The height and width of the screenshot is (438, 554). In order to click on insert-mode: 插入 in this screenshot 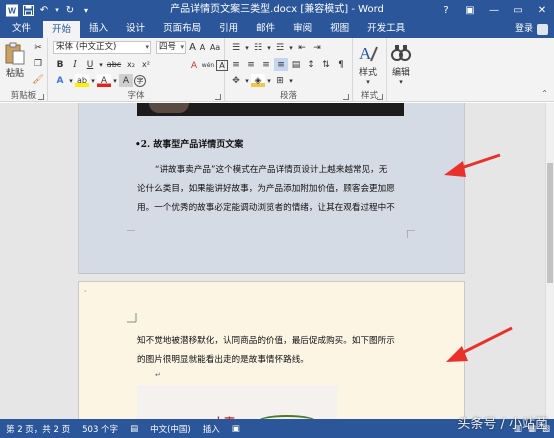, I will do `click(211, 429)`.